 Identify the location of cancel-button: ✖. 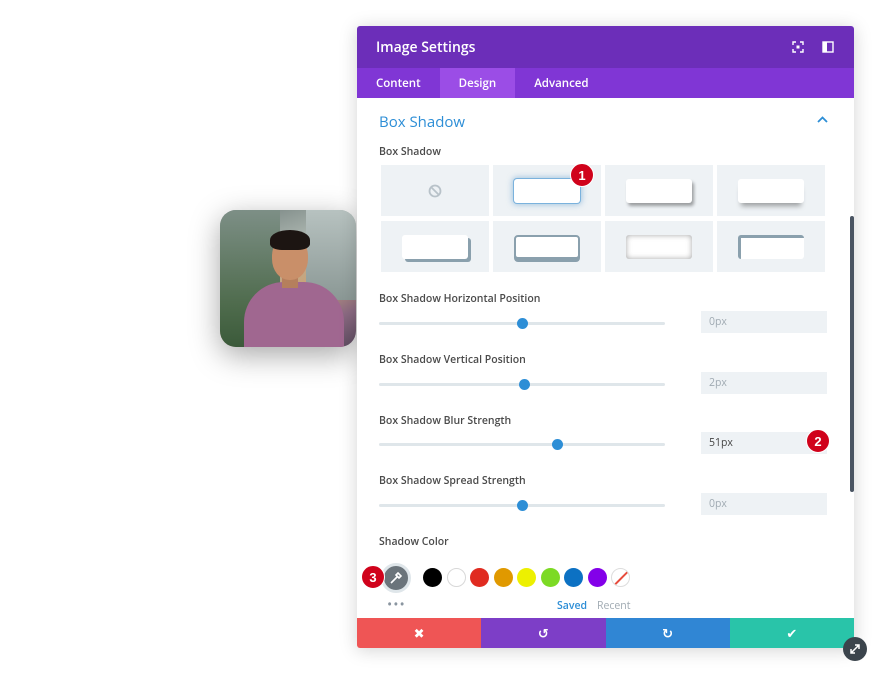
(419, 633).